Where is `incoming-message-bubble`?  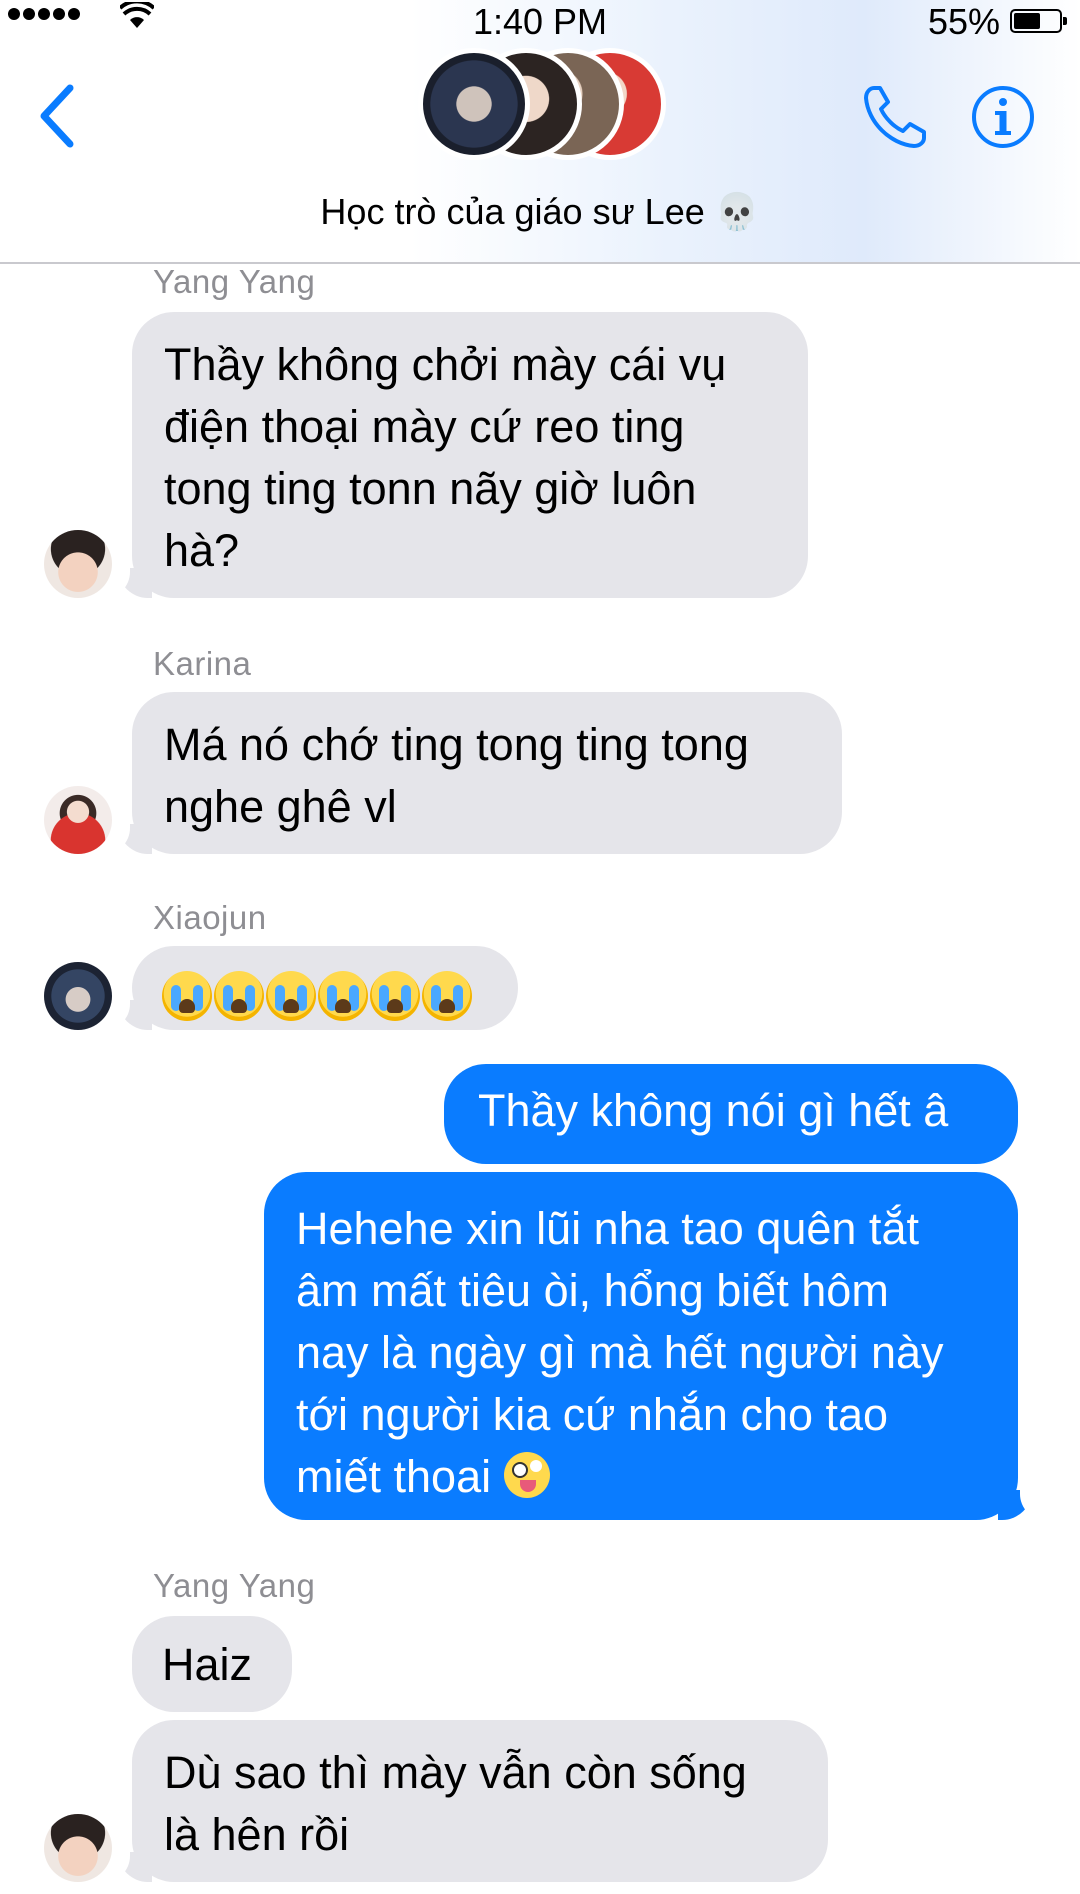 incoming-message-bubble is located at coordinates (325, 988).